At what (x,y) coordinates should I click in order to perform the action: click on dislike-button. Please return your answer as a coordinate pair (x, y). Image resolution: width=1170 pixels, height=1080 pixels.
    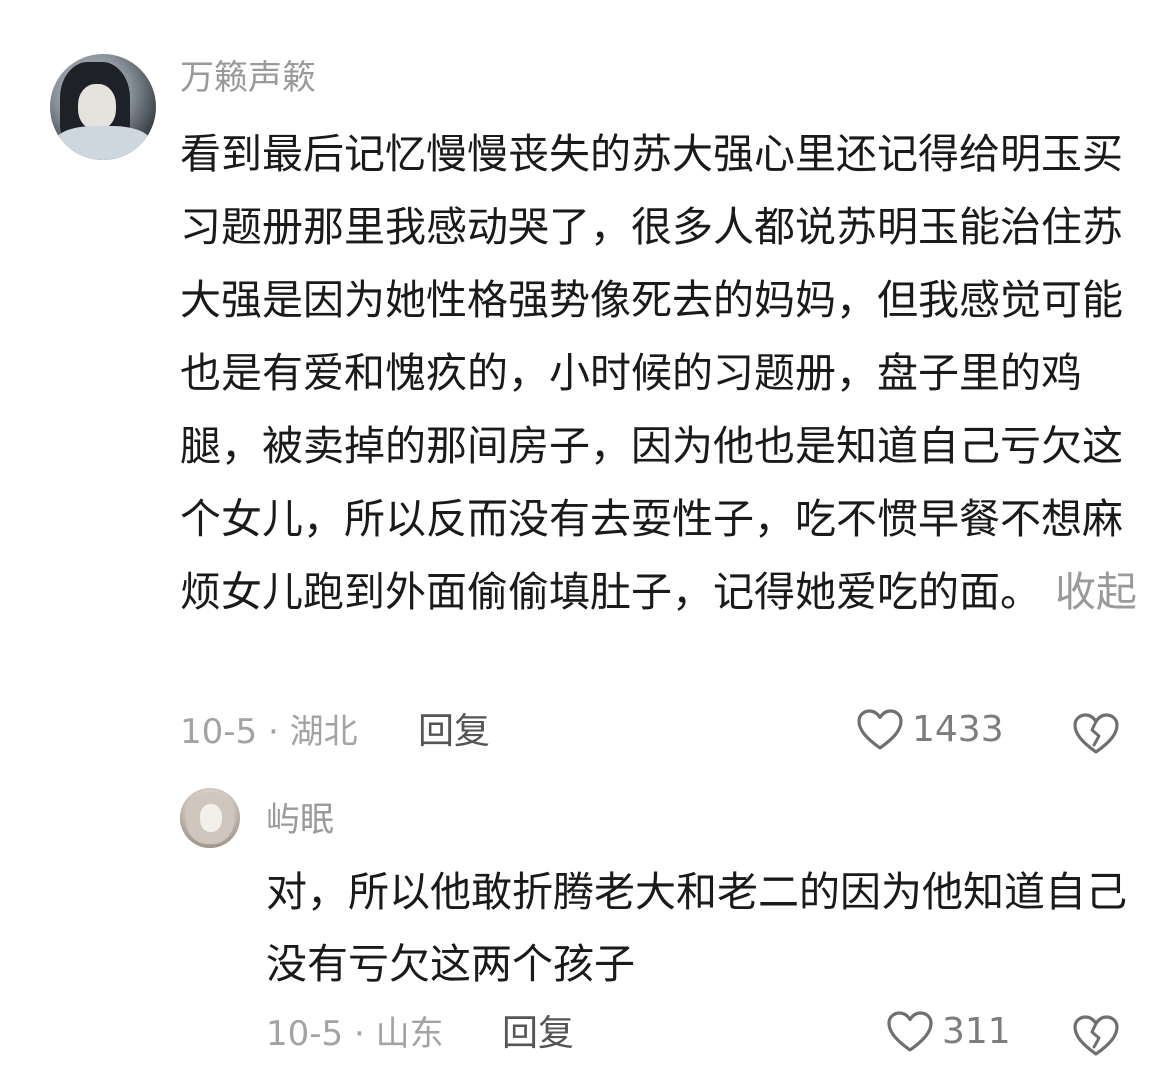
    Looking at the image, I should click on (1096, 734).